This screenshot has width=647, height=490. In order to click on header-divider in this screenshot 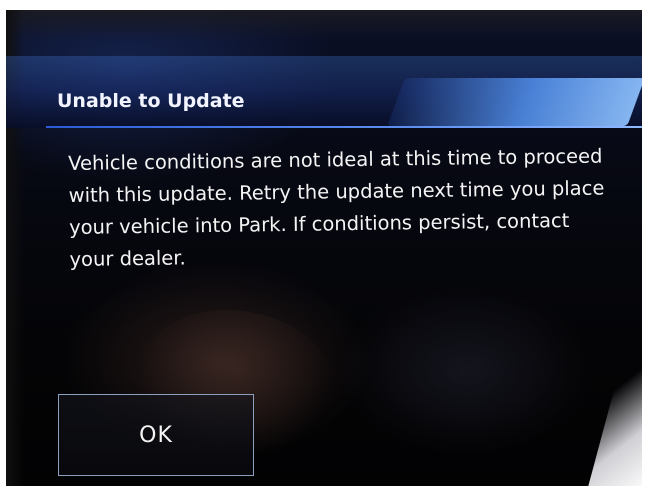, I will do `click(344, 127)`.